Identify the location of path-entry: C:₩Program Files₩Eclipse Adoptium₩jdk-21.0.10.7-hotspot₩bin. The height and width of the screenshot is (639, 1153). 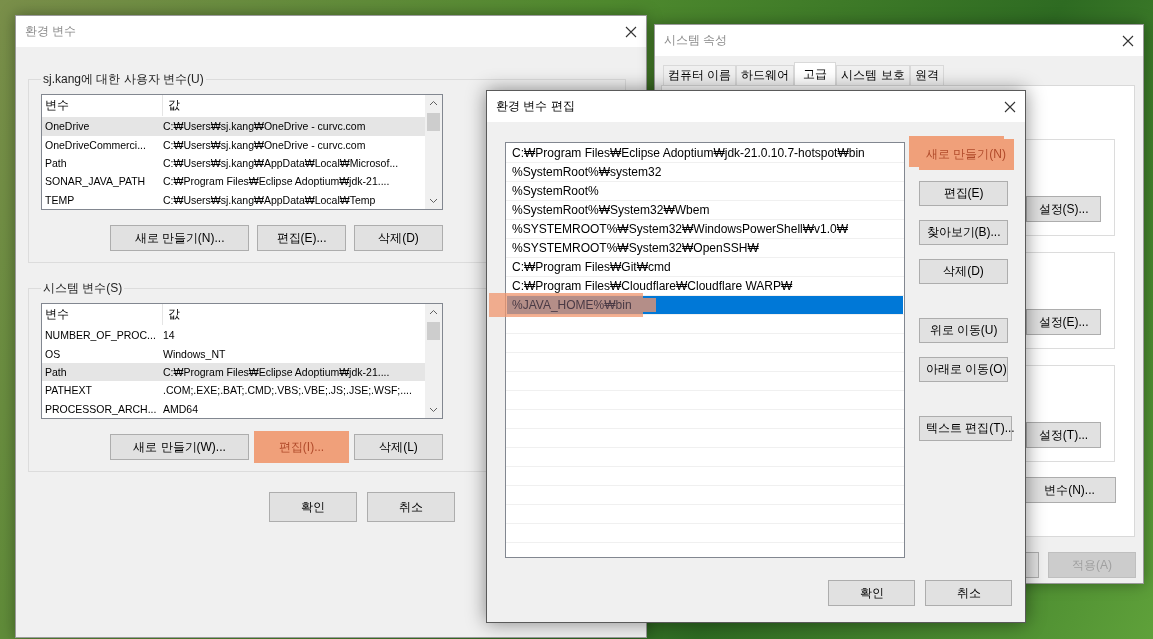
(705, 153).